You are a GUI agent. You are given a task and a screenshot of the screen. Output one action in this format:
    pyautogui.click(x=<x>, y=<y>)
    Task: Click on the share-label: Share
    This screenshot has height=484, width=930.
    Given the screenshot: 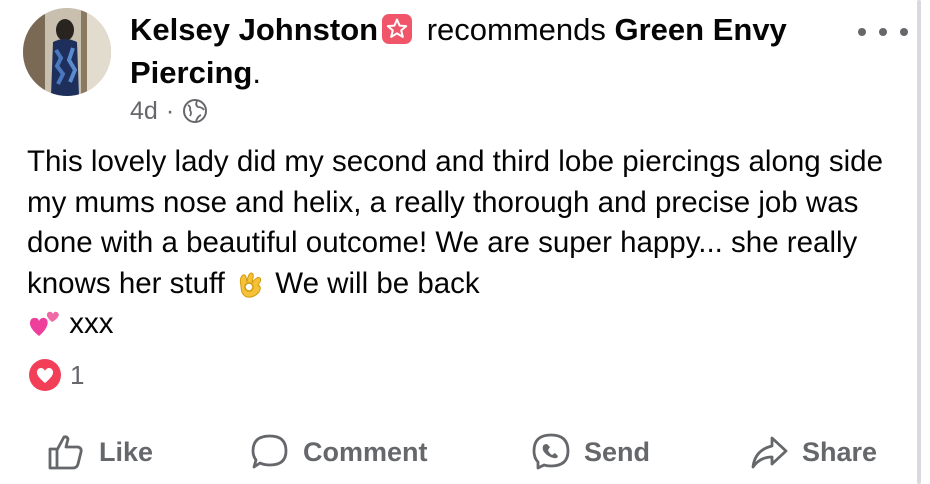 What is the action you would take?
    pyautogui.click(x=840, y=451)
    